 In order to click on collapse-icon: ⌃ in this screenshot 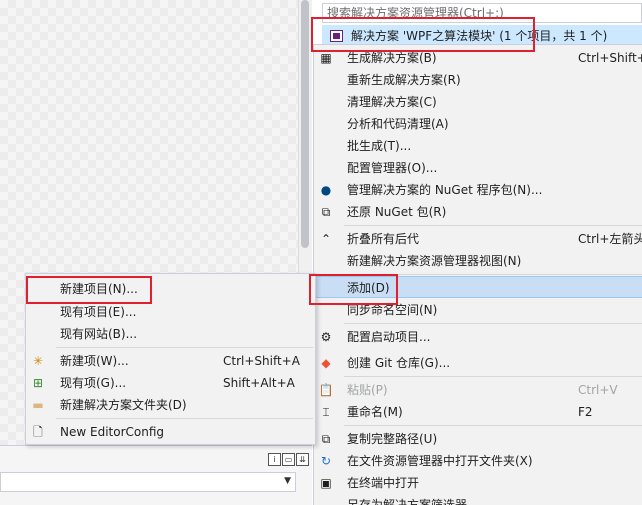, I will do `click(326, 239)`.